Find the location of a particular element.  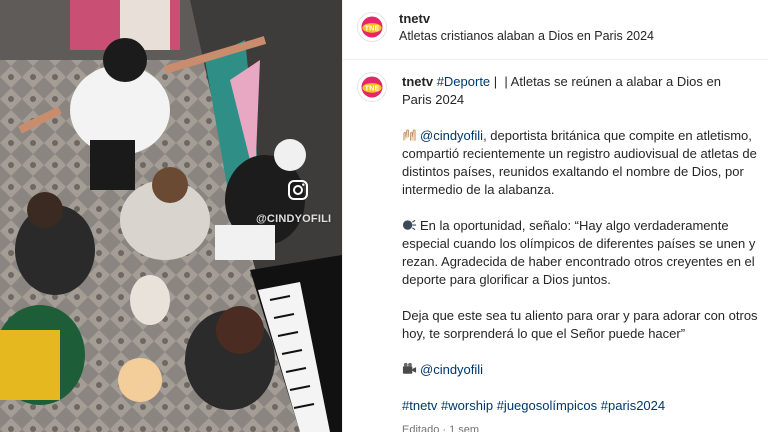

speaking-head-icon is located at coordinates (409, 225).